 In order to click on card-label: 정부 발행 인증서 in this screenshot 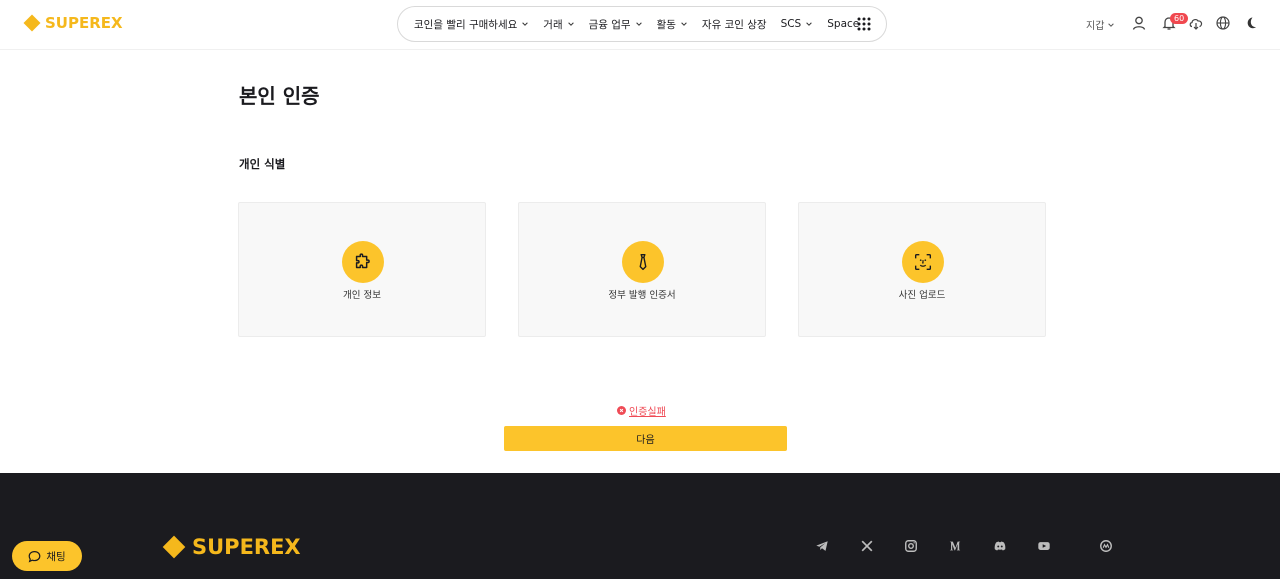, I will do `click(642, 295)`.